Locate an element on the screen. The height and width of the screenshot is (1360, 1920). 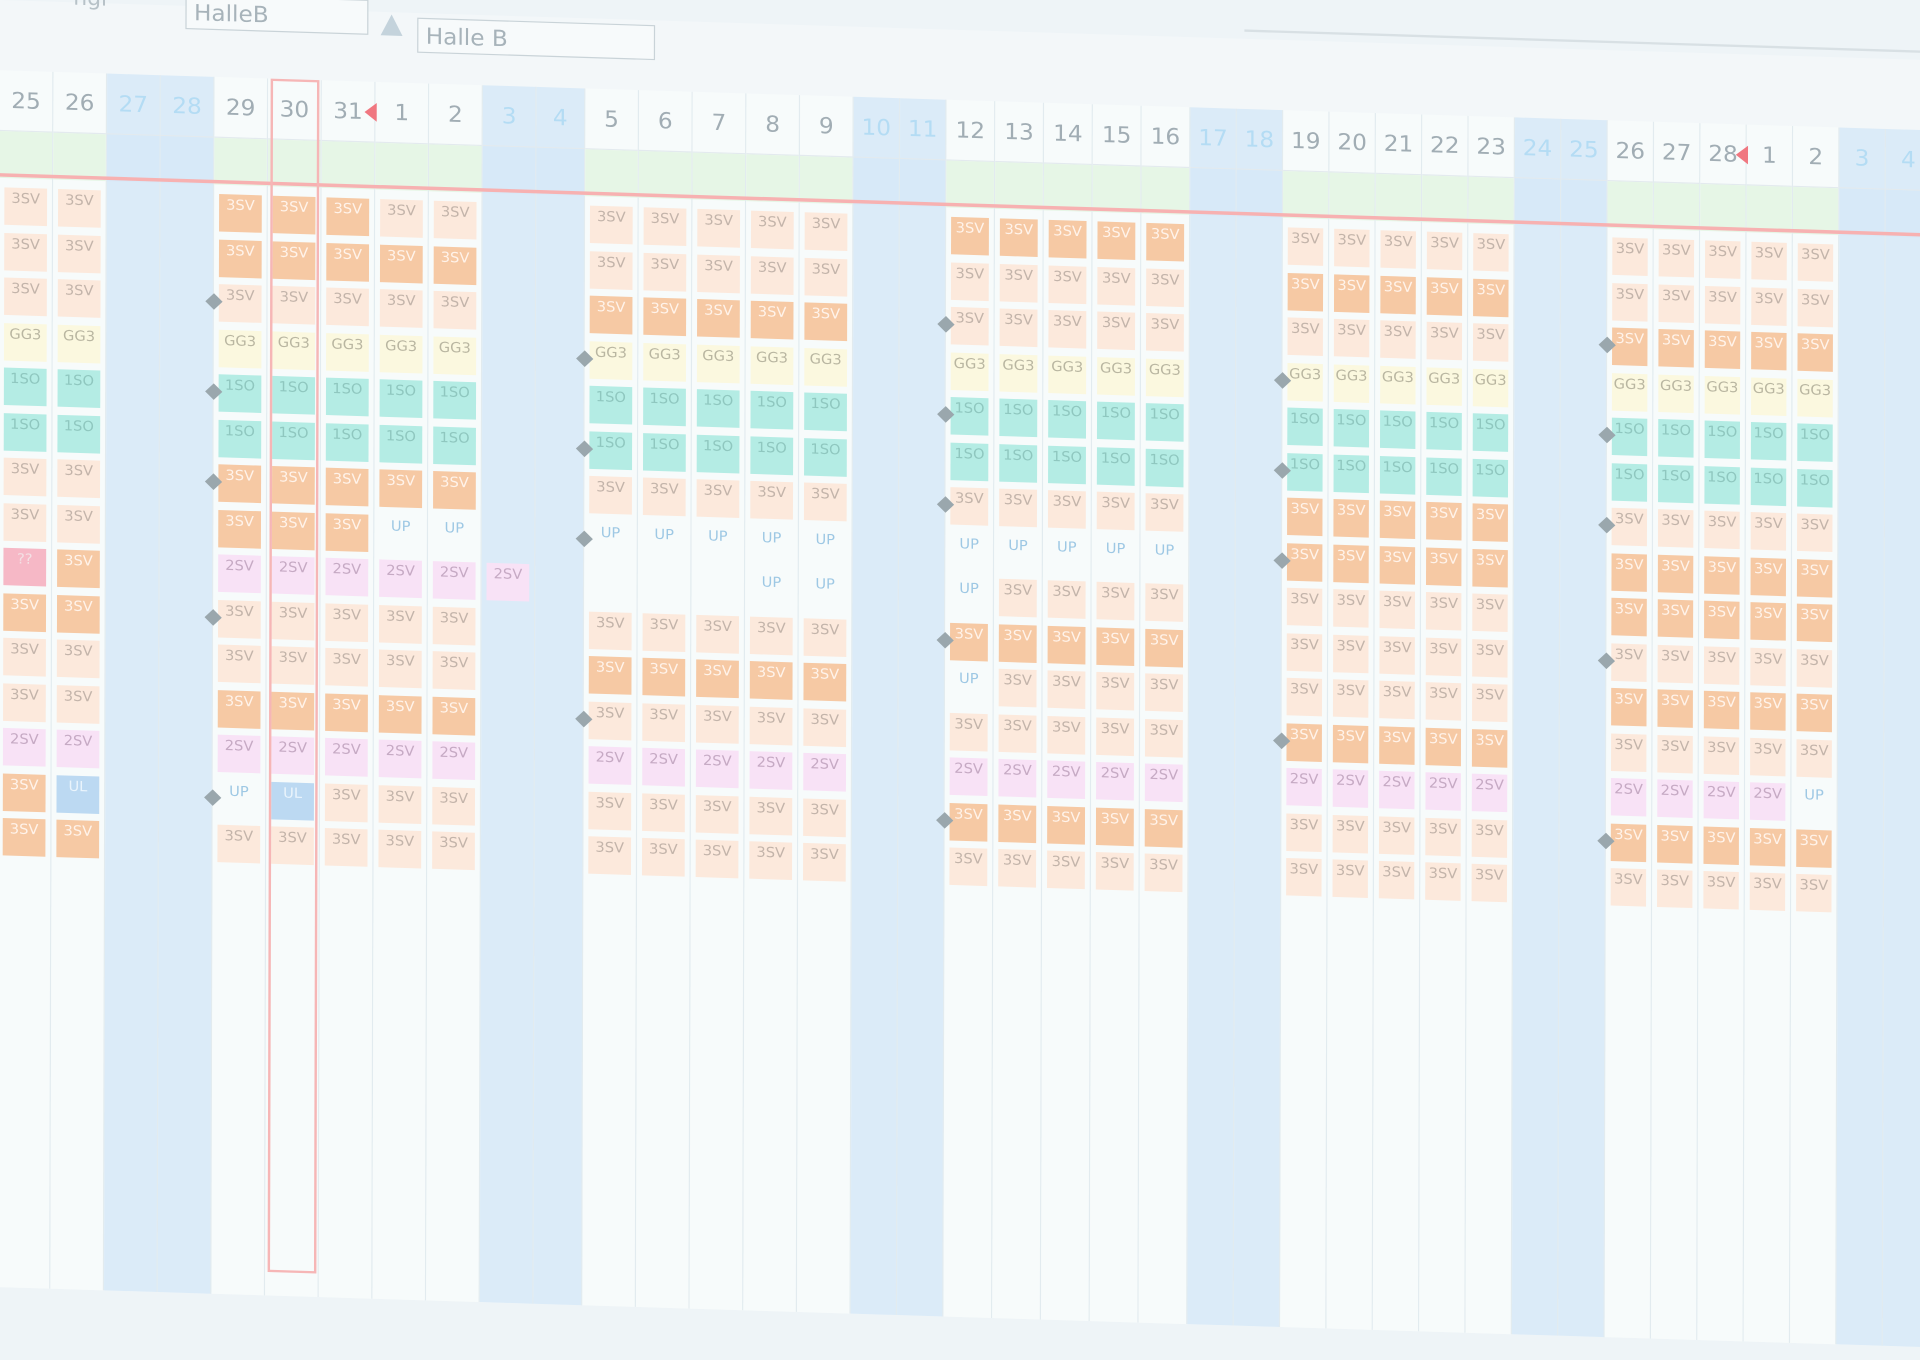
day-header: 18 is located at coordinates (1259, 139).